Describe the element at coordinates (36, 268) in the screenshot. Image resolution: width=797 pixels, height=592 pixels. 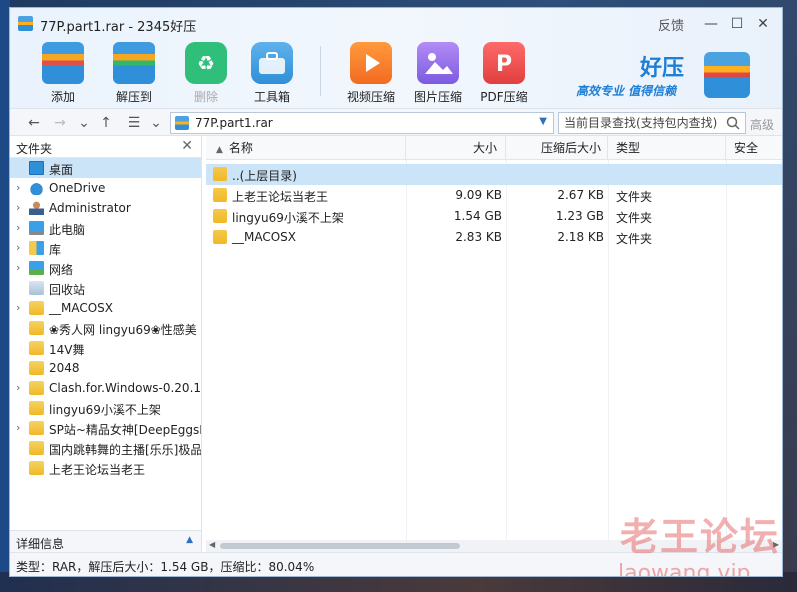
I see `network-icon` at that location.